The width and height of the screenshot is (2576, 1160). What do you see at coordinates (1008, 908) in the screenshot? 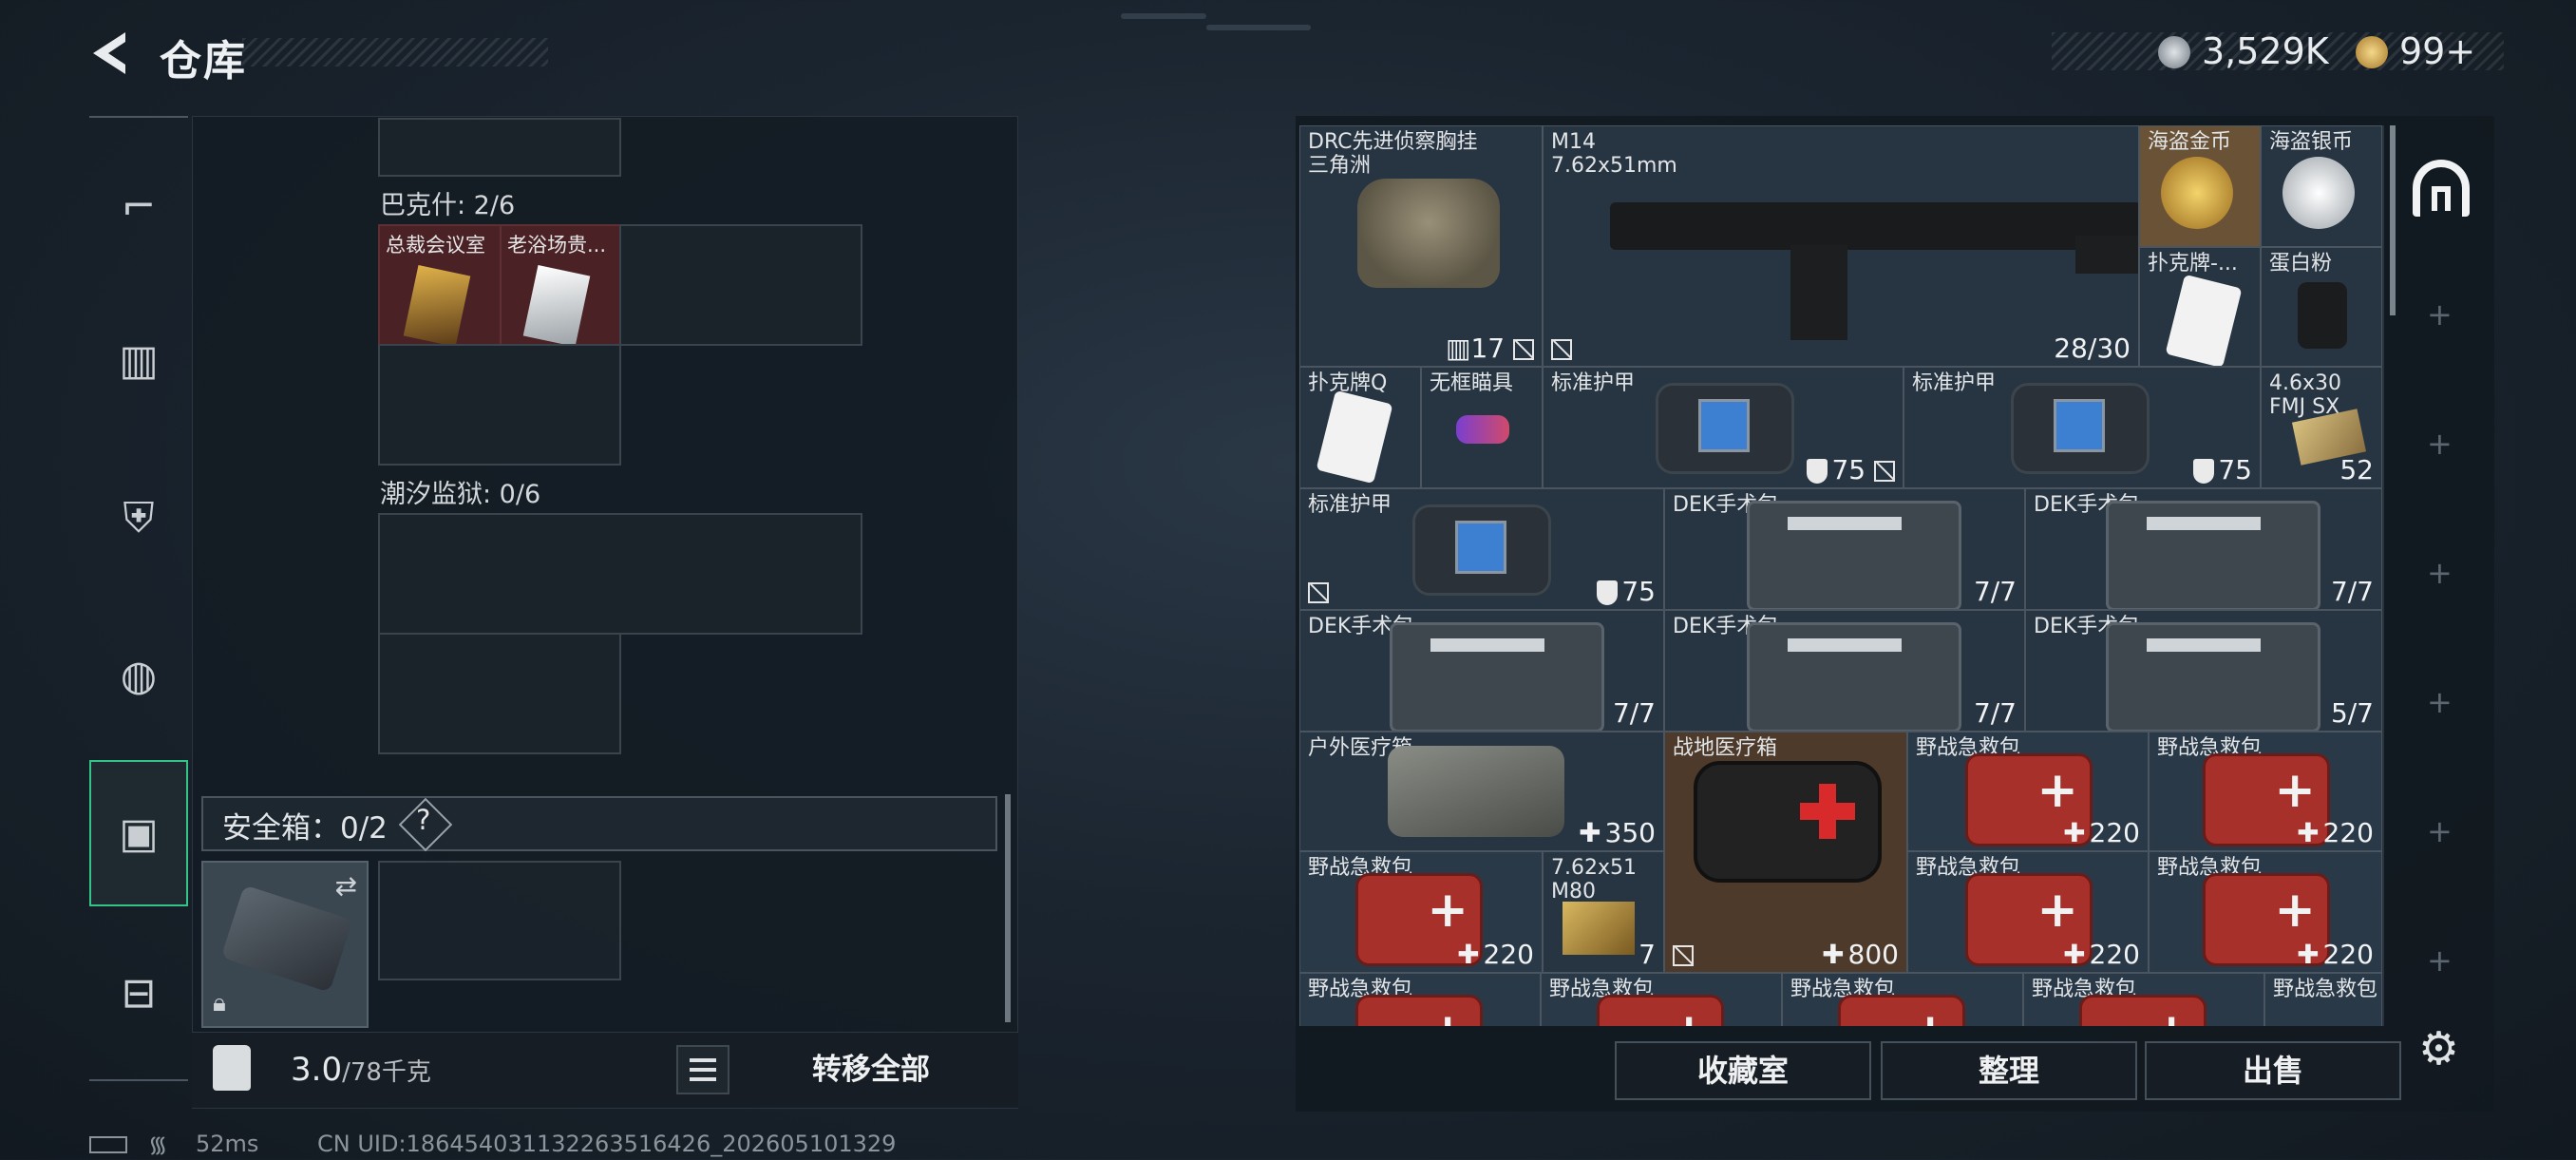
I see `scrollbar` at bounding box center [1008, 908].